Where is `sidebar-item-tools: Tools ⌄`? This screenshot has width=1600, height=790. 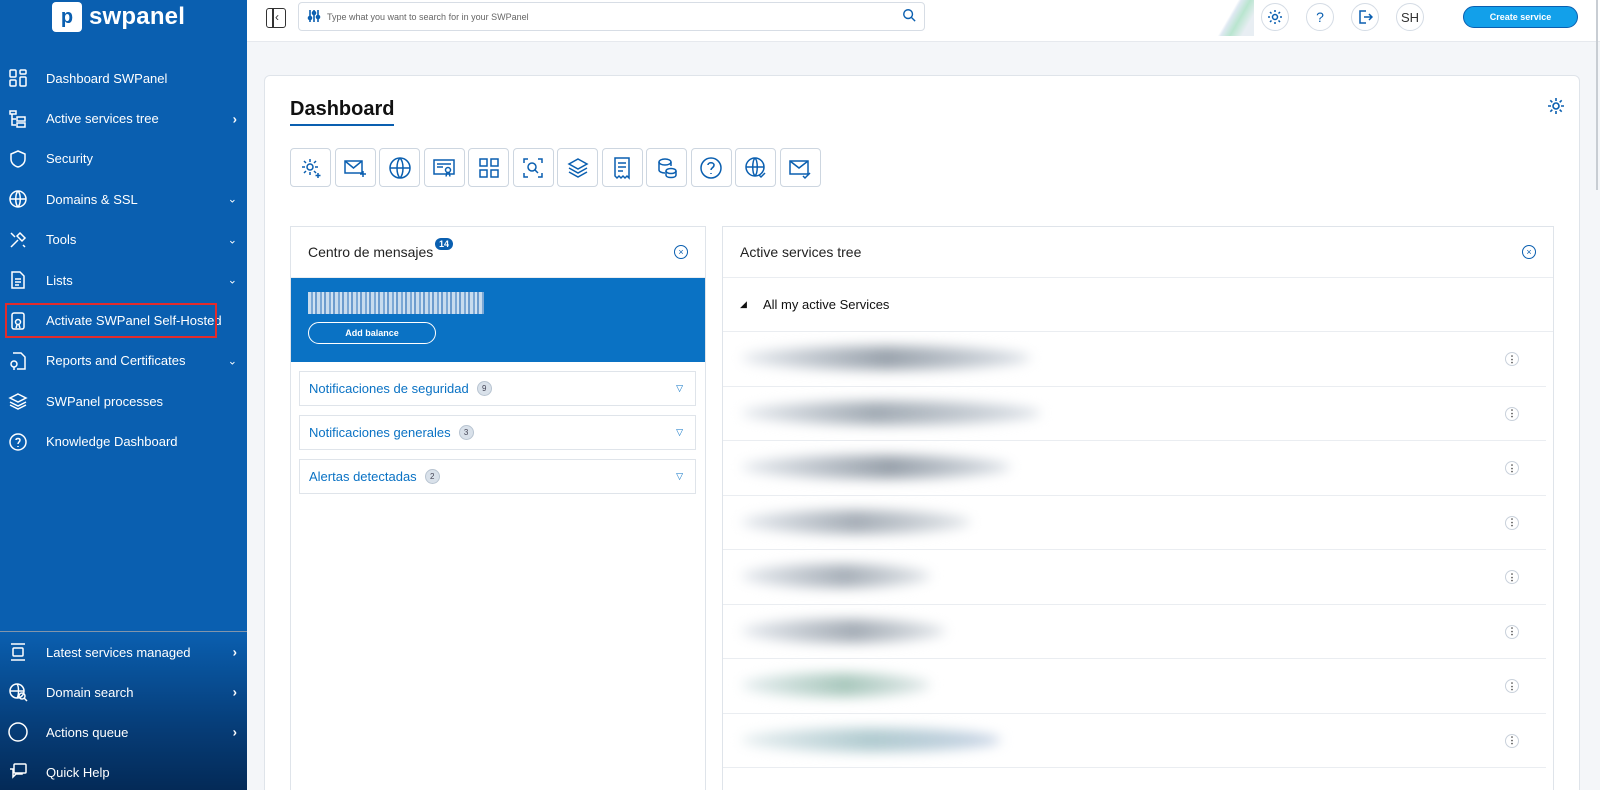 sidebar-item-tools: Tools ⌄ is located at coordinates (123, 240).